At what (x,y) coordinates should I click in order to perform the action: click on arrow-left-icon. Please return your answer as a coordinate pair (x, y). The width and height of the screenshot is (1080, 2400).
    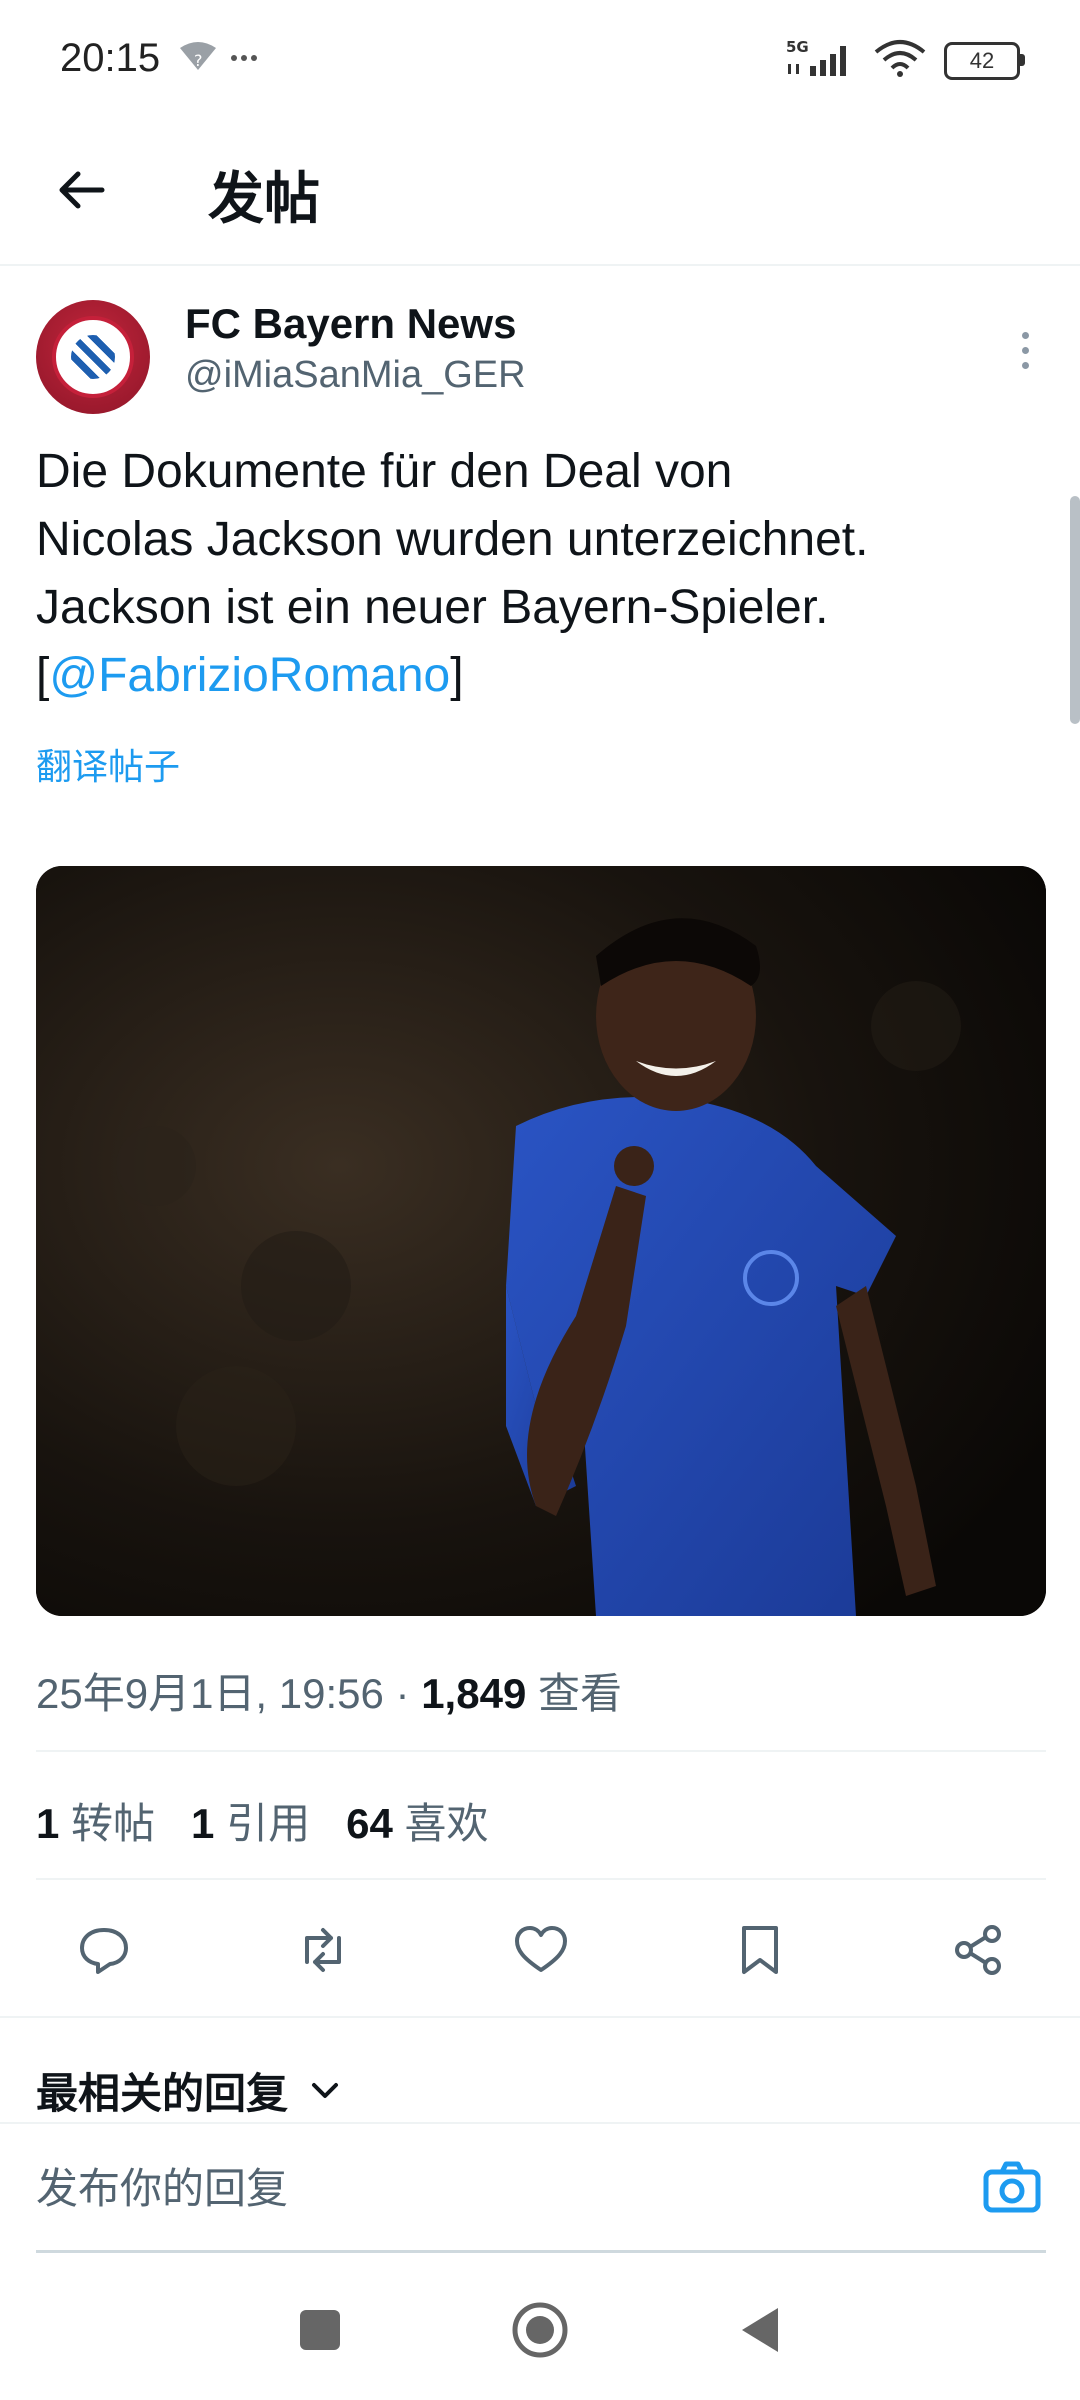
    Looking at the image, I should click on (82, 190).